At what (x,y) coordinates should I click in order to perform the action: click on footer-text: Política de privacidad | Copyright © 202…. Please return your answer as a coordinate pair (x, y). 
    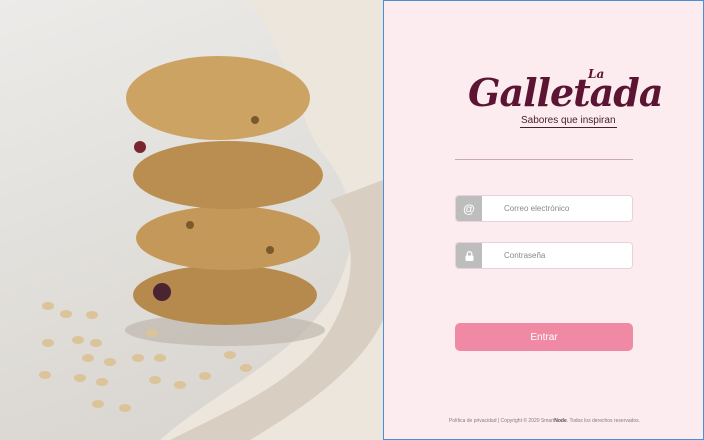
    Looking at the image, I should click on (501, 421).